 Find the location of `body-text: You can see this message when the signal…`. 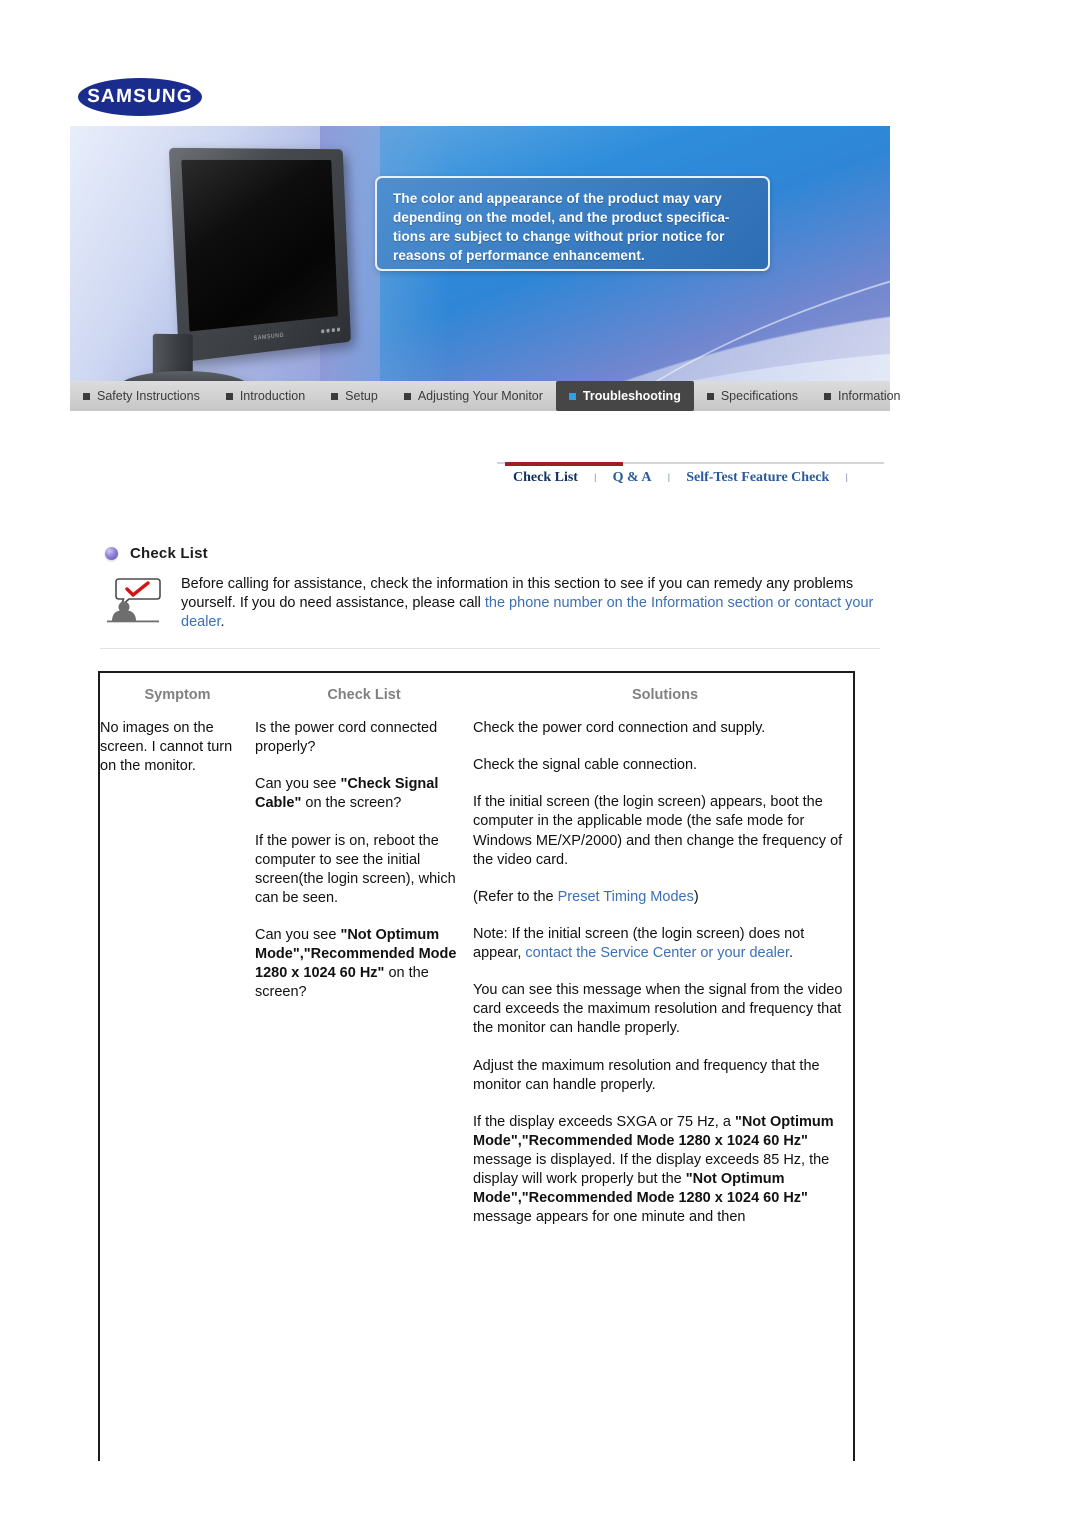

body-text: You can see this message when the signal… is located at coordinates (658, 1009).